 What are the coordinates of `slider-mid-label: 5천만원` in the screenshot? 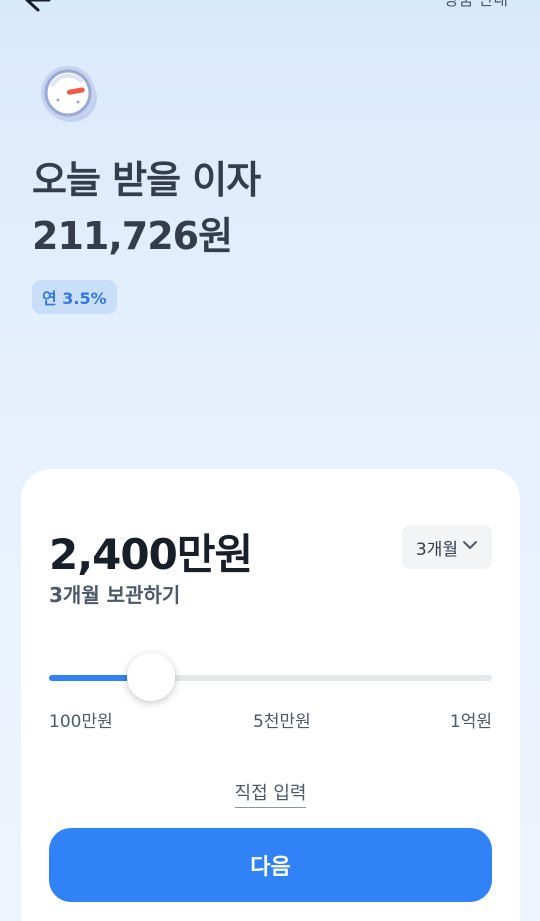 It's located at (282, 722).